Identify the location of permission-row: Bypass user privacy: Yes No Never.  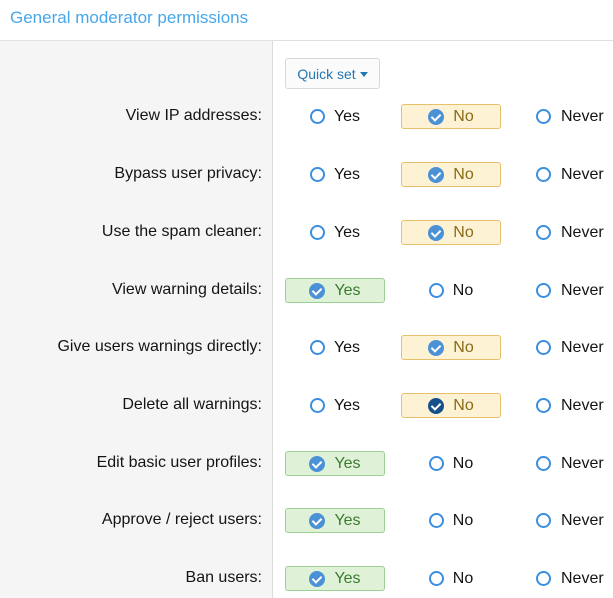
(306, 175).